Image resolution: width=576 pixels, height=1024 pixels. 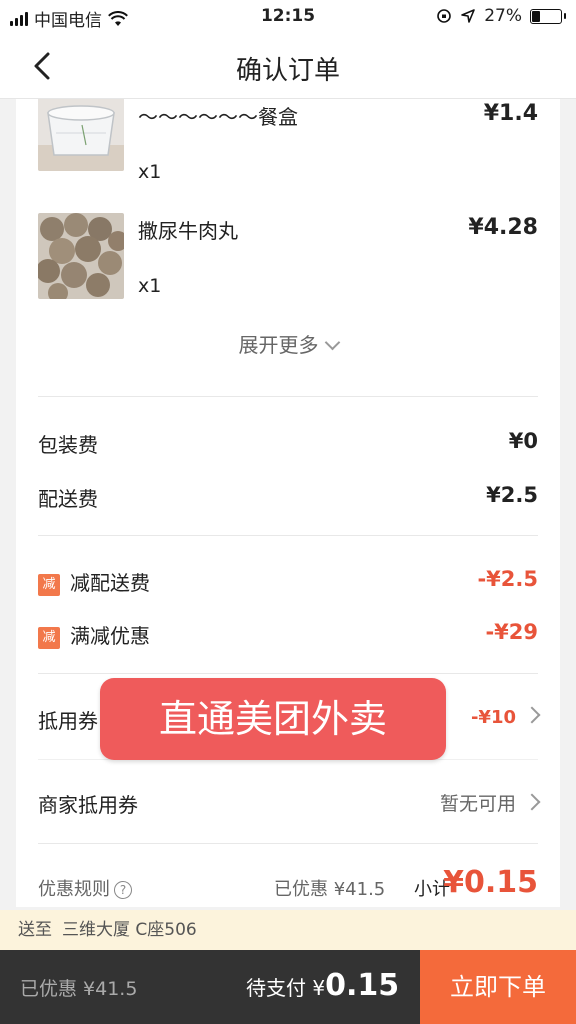 What do you see at coordinates (81, 256) in the screenshot?
I see `beef-balls-image` at bounding box center [81, 256].